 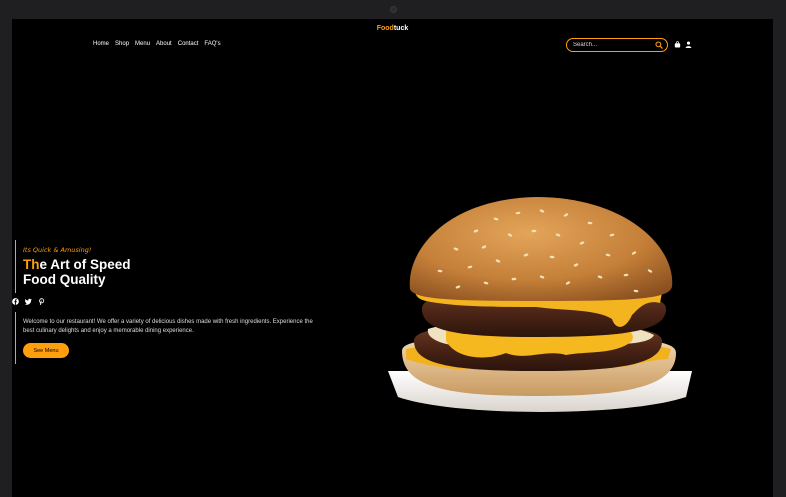 I want to click on nav-home: Home, so click(x=101, y=44).